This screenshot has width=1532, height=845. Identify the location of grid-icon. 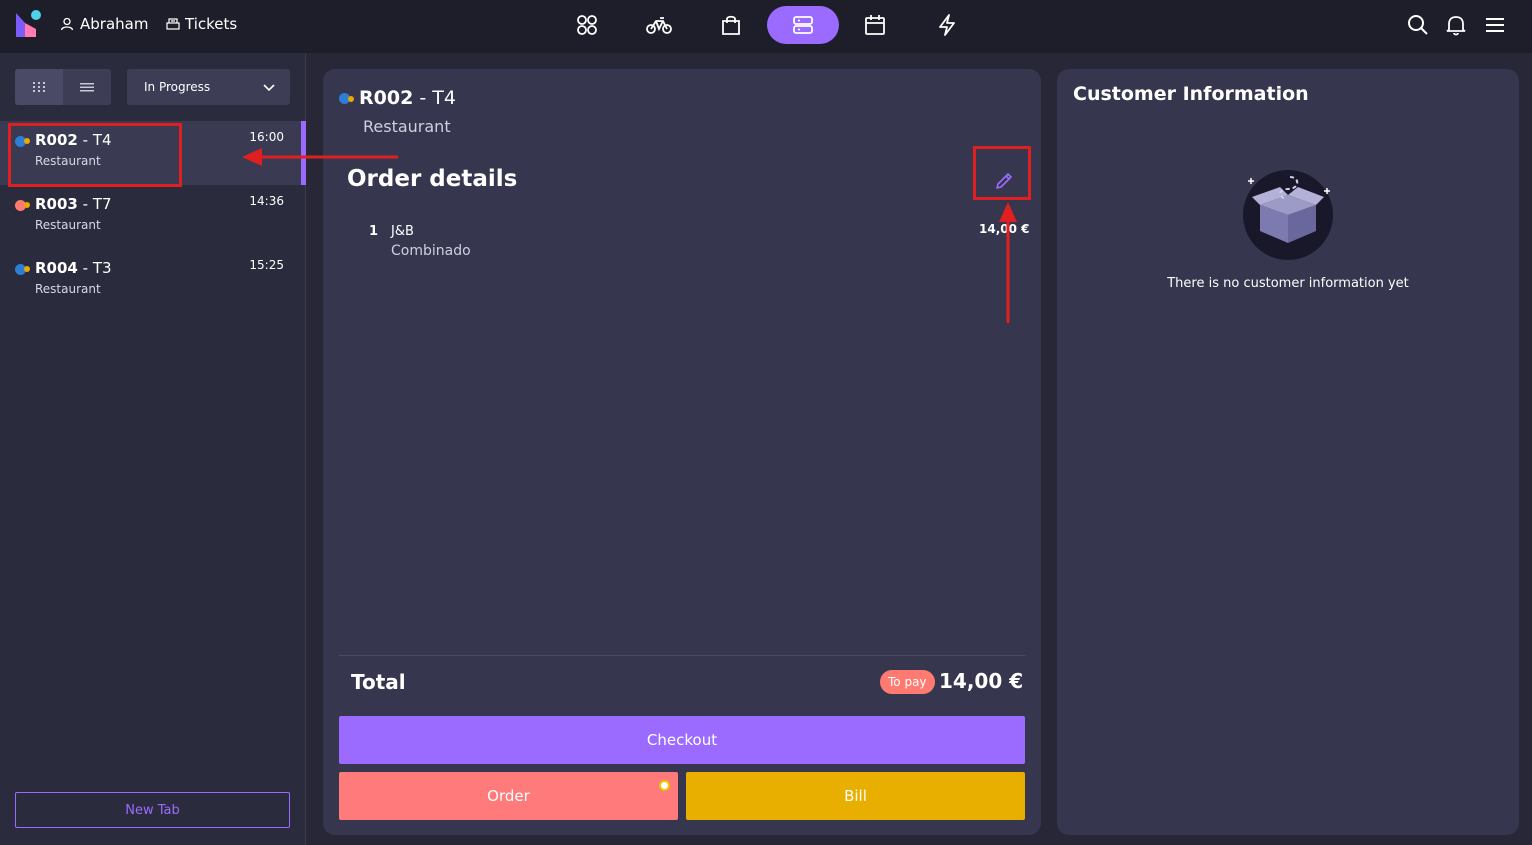
(587, 25).